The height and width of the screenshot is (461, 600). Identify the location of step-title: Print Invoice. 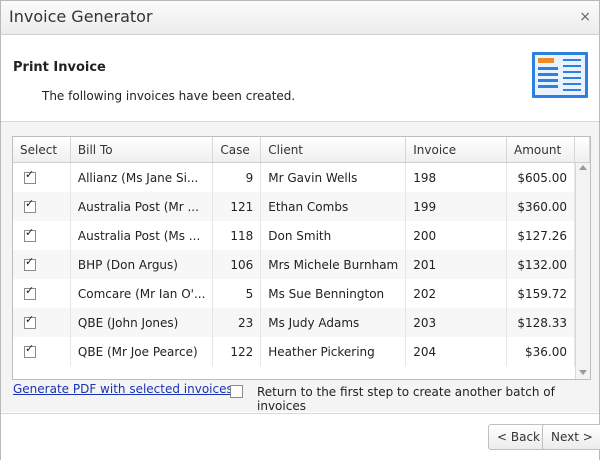
(59, 67).